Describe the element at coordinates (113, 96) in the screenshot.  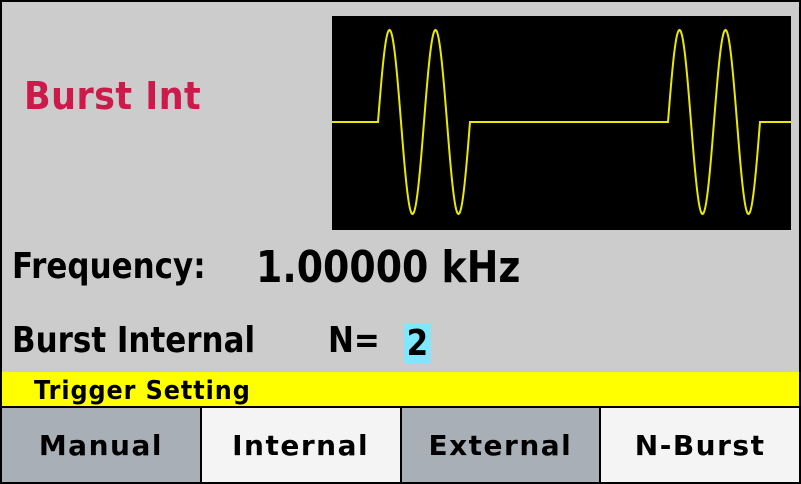
I see `mode-title: Burst Int` at that location.